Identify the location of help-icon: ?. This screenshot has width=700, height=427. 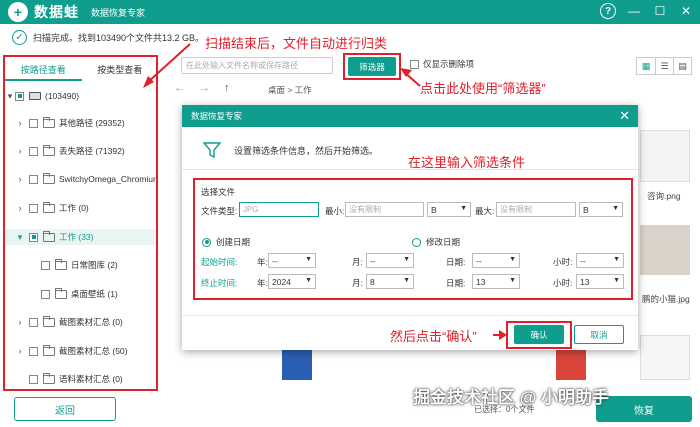
(608, 11).